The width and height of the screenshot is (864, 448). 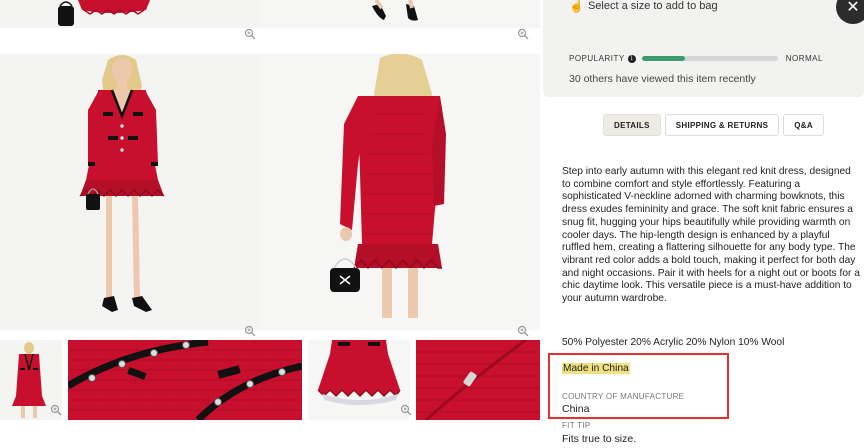 I want to click on popularity-bar, so click(x=709, y=58).